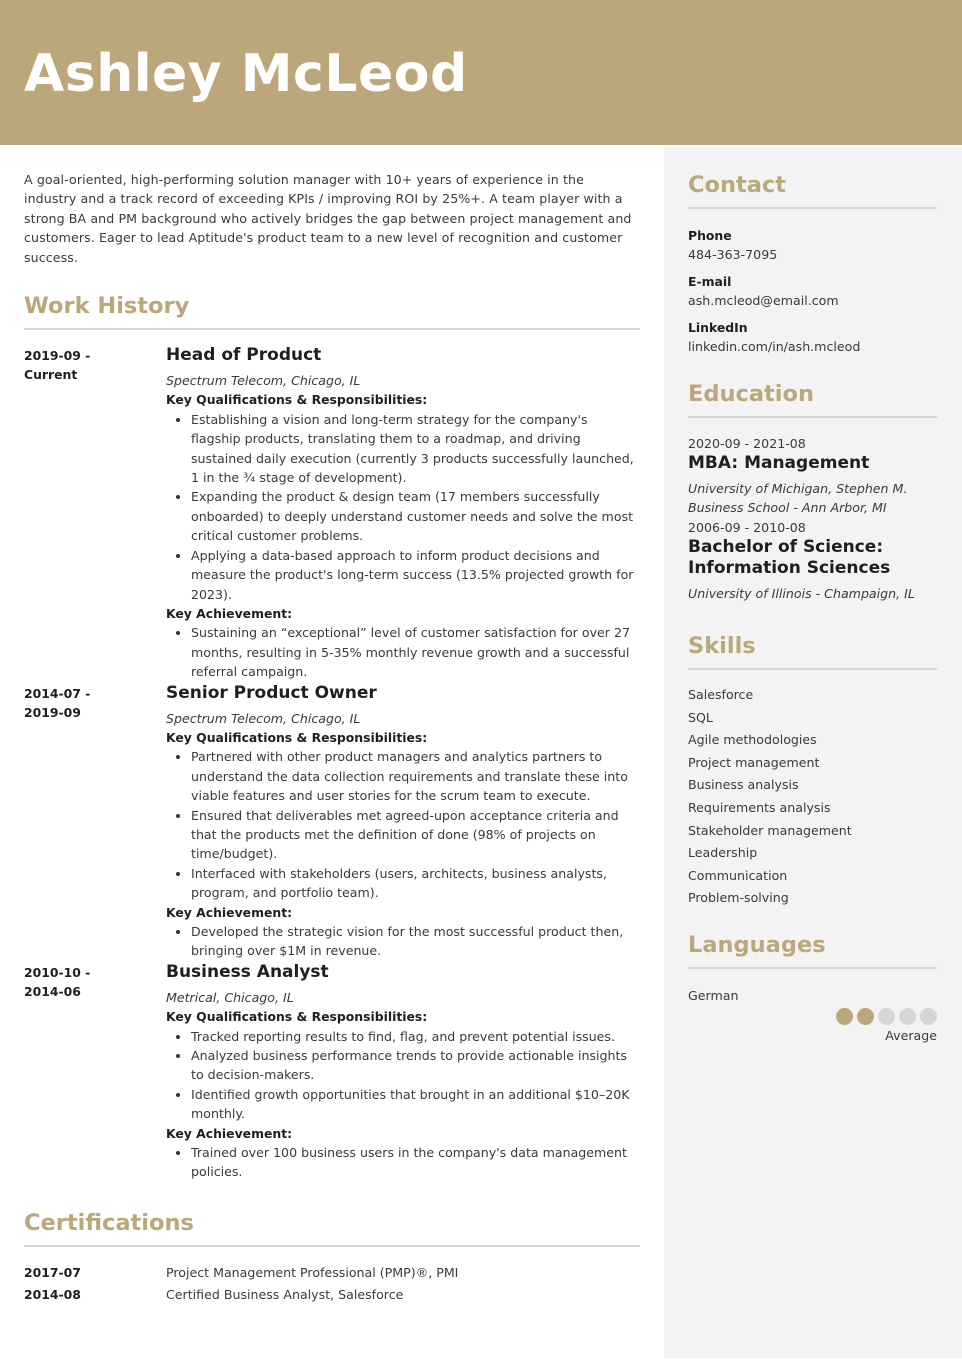 This screenshot has width=962, height=1360. I want to click on contact-item-phone: Phone 484-363-7095, so click(812, 245).